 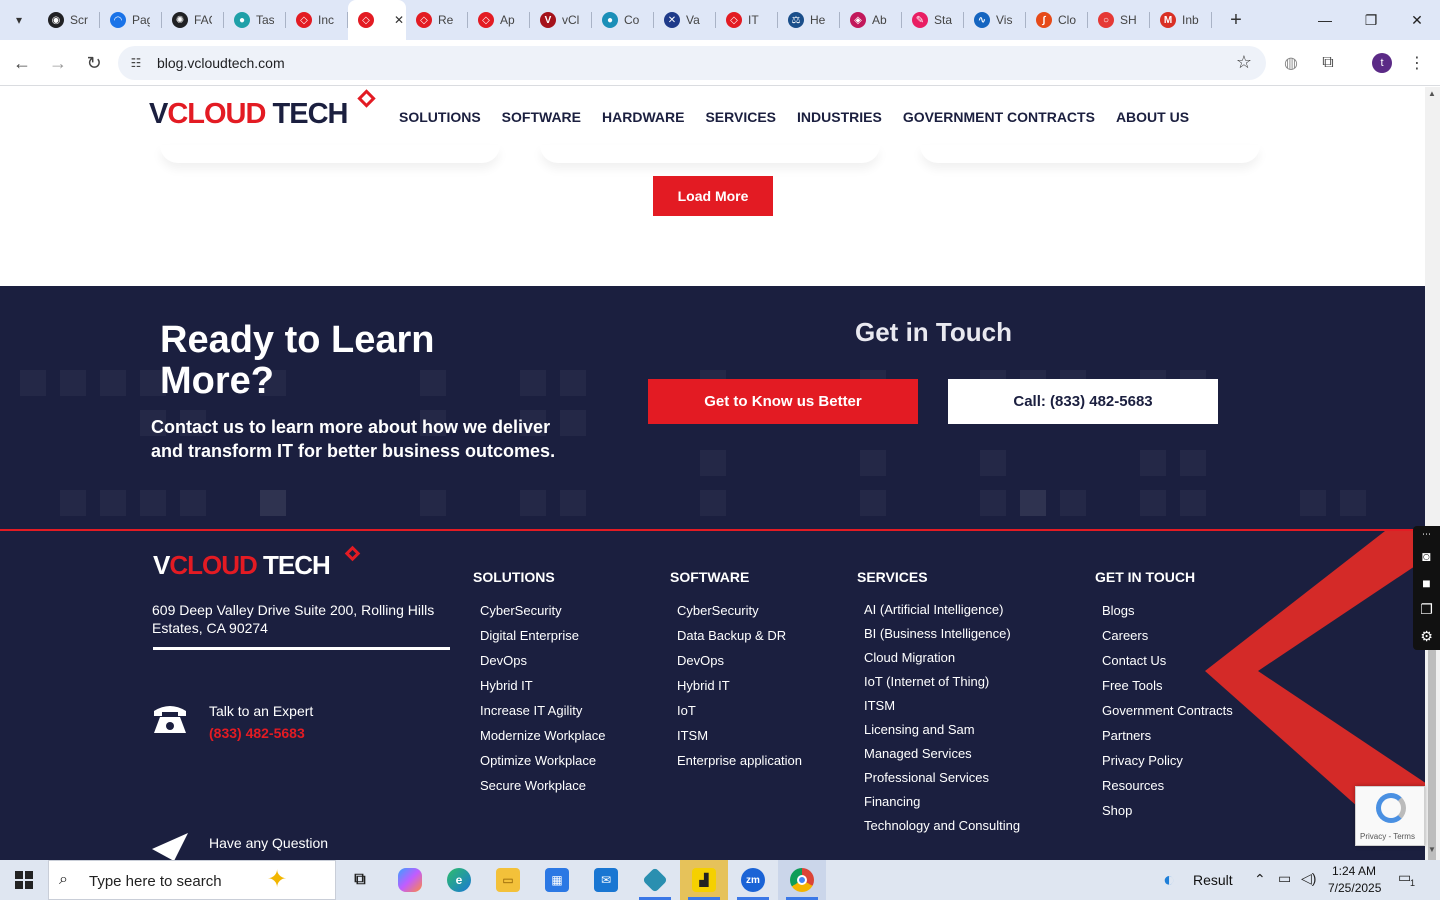 What do you see at coordinates (69, 20) in the screenshot?
I see `browser-tab: ◉ Scr` at bounding box center [69, 20].